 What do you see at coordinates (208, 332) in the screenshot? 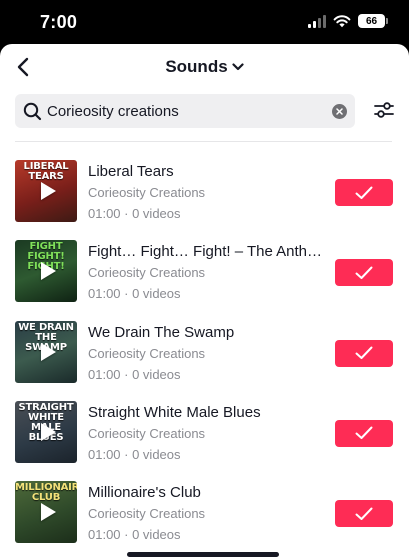
I see `sound-title: We Drain The Swamp` at bounding box center [208, 332].